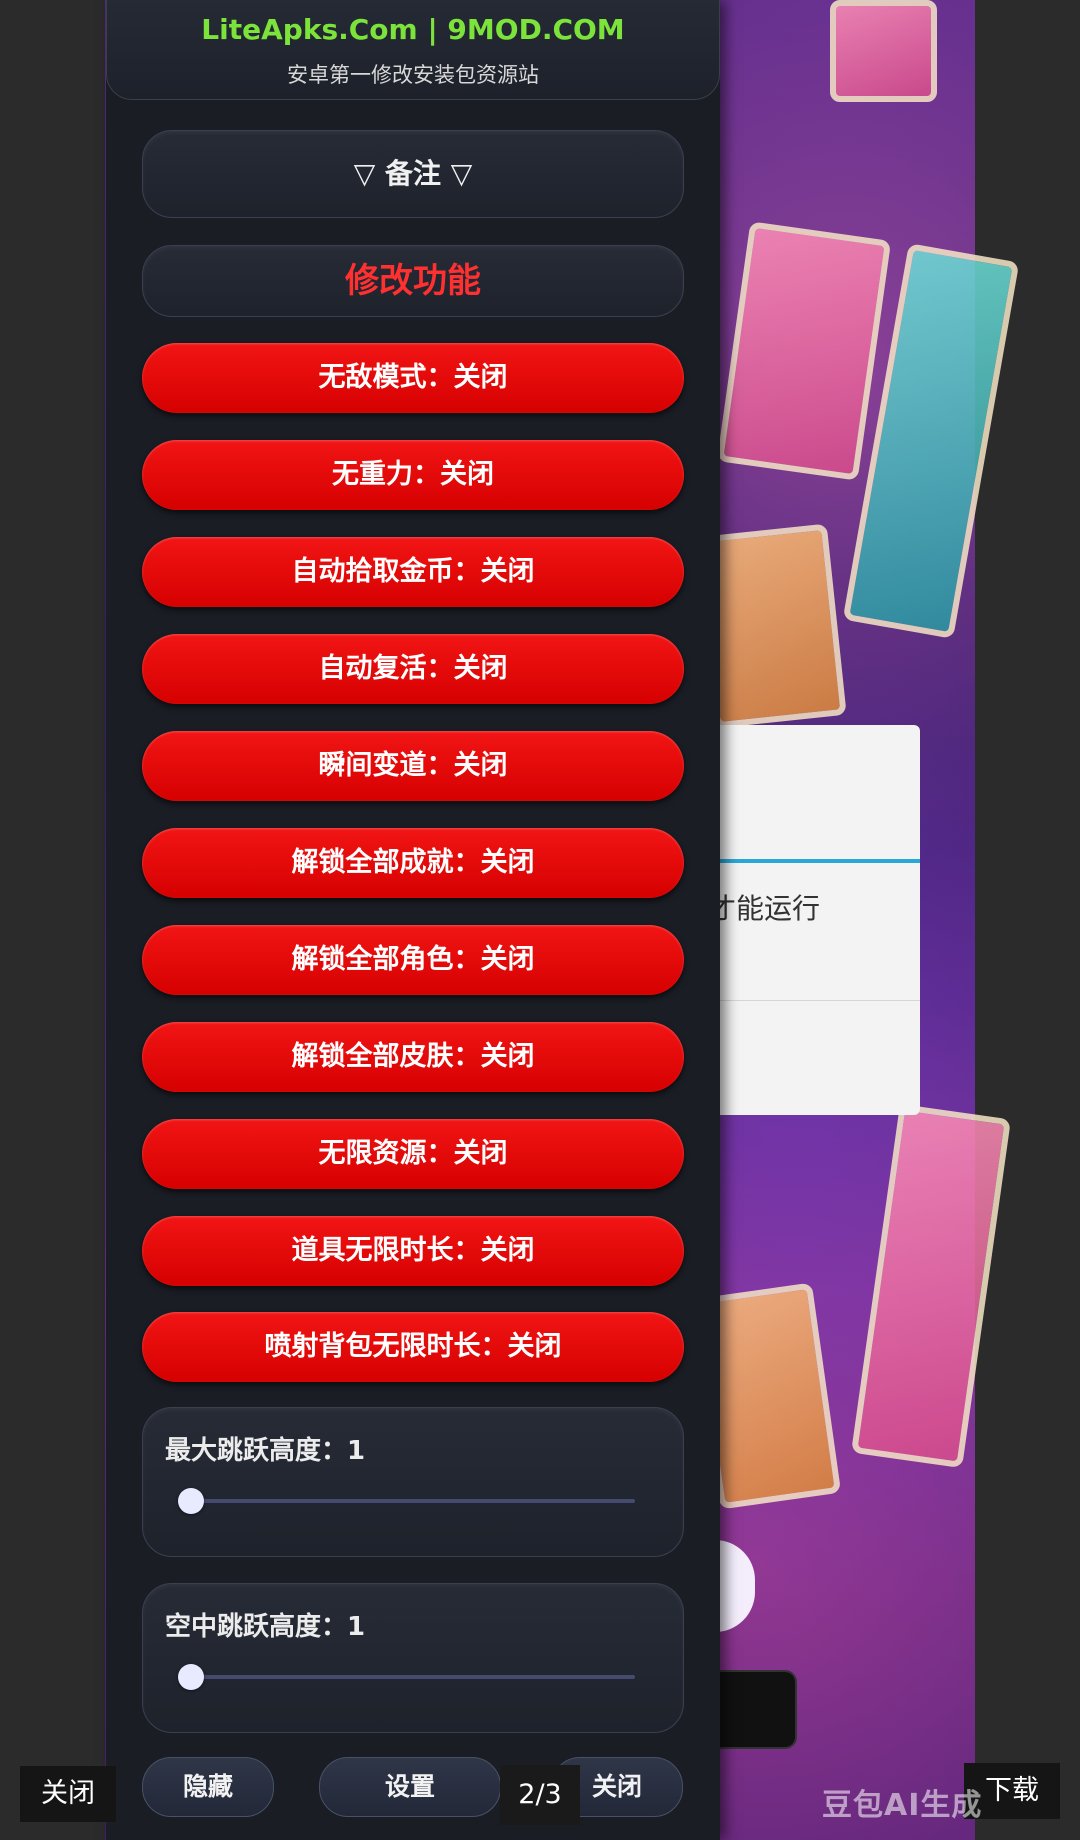 This screenshot has width=1080, height=1840. I want to click on air-jump-height-track, so click(413, 1677).